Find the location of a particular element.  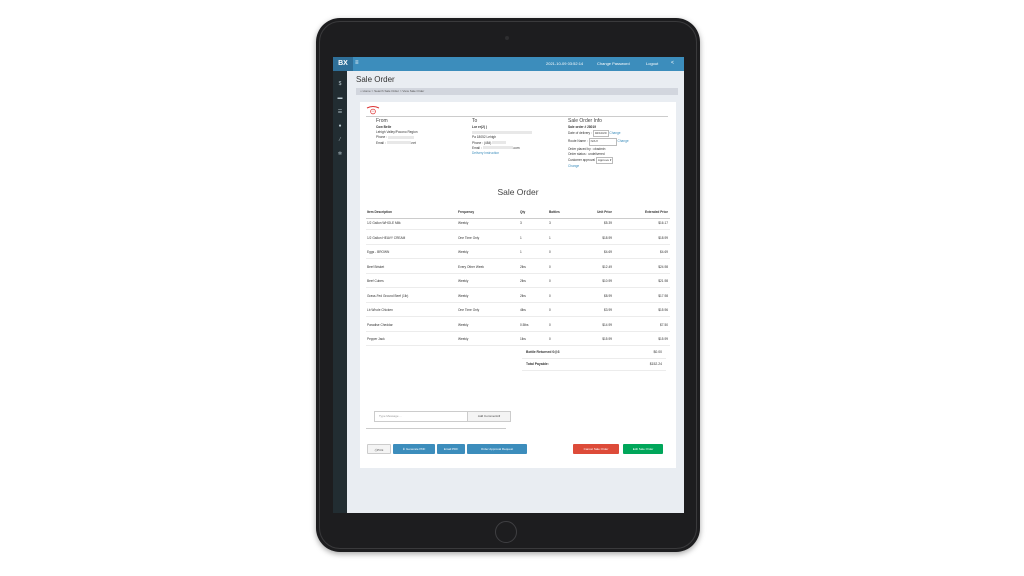

delivery-date: Date of delivery : 02/10/20 Change is located at coordinates (598, 134).